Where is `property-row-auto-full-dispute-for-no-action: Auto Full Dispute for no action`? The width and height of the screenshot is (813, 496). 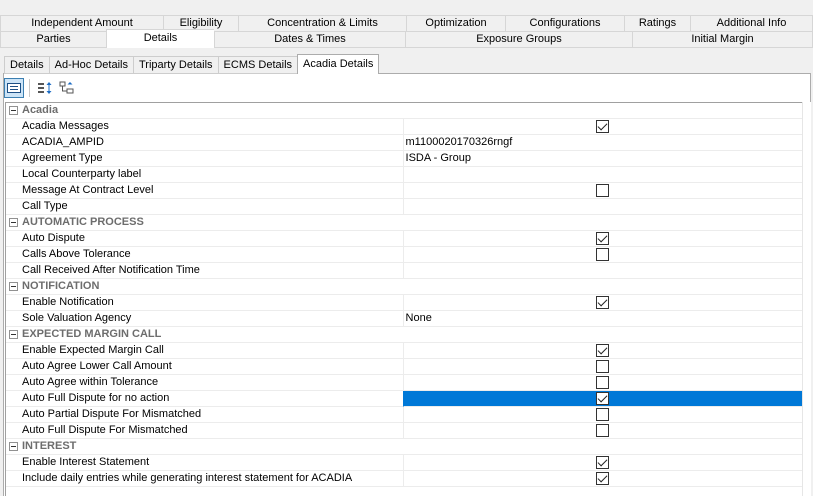 property-row-auto-full-dispute-for-no-action: Auto Full Dispute for no action is located at coordinates (404, 399).